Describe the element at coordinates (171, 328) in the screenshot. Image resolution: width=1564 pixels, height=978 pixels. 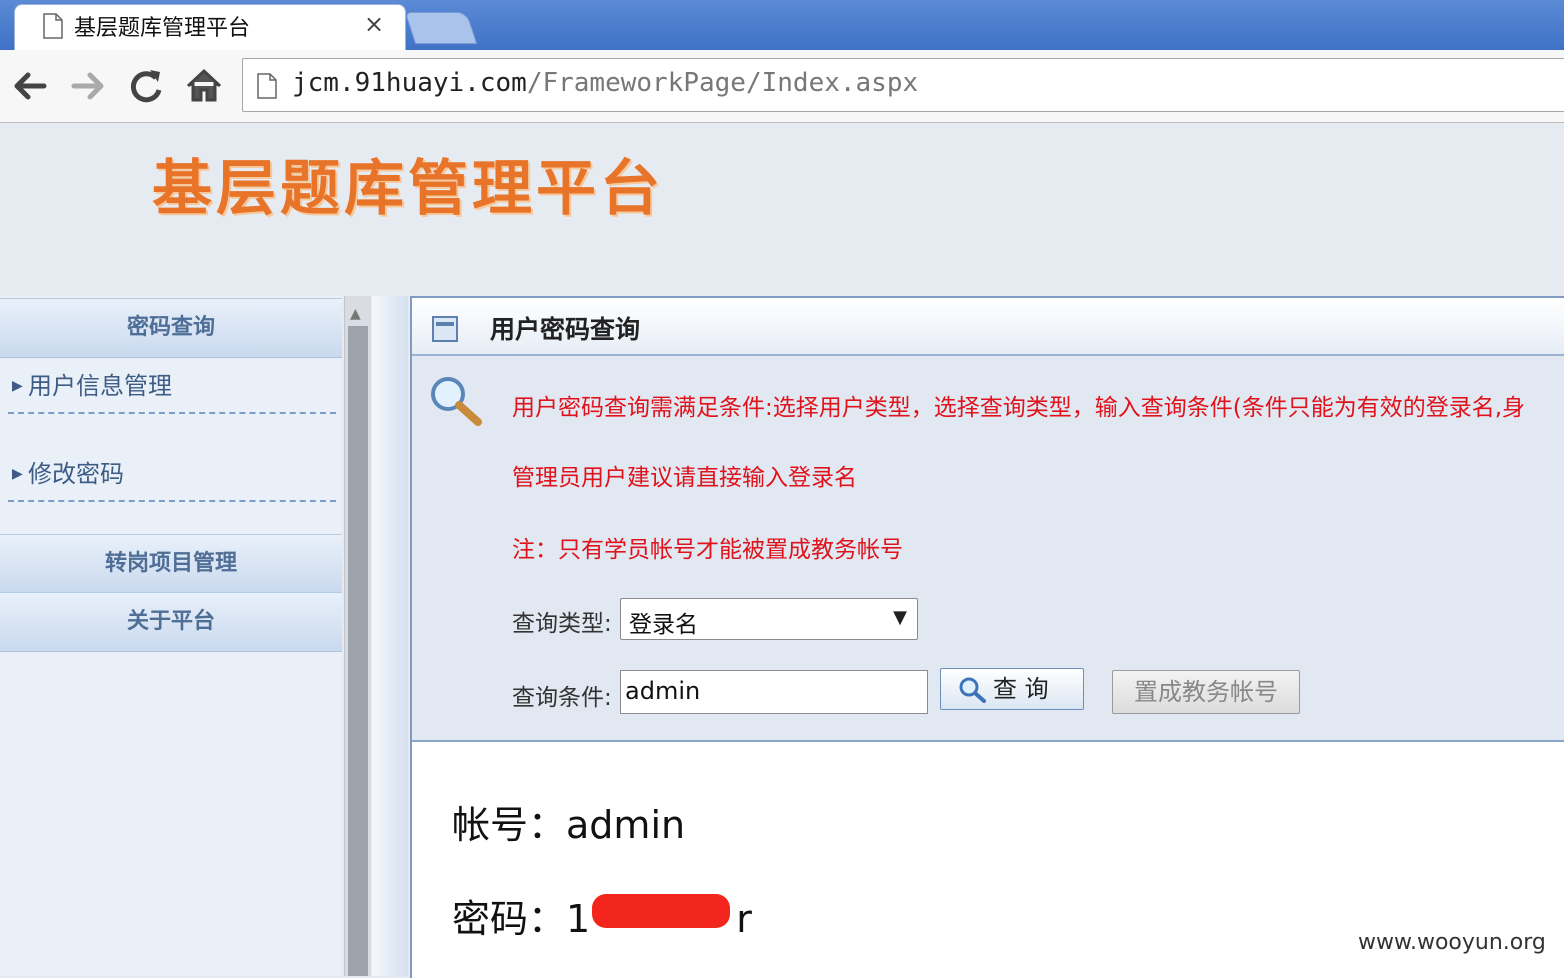
I see `sidebar-section-password-query: 密码查询` at that location.